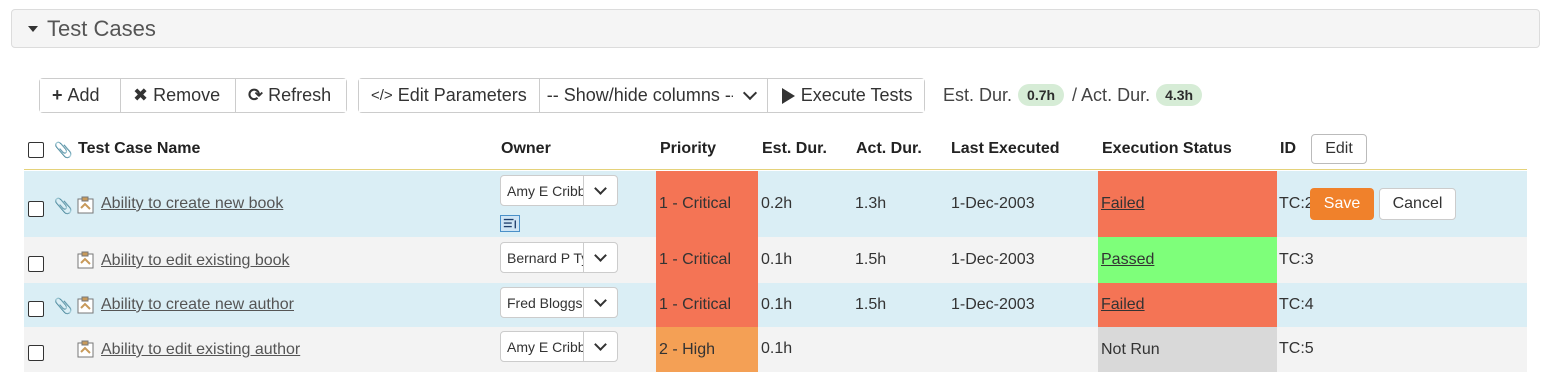  I want to click on show-hide-columns-select: -- Show/hide columns --, so click(654, 95).